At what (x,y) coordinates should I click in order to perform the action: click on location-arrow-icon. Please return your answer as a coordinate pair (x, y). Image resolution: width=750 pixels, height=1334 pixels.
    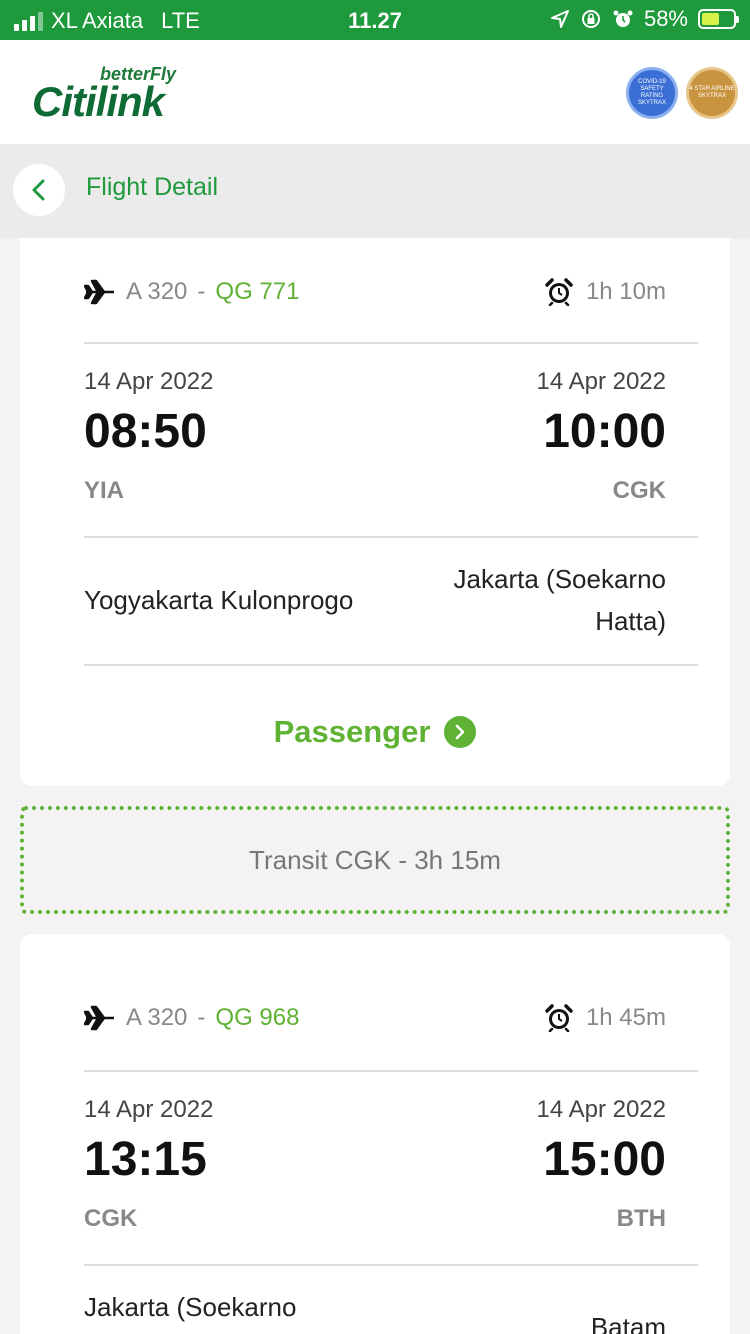
    Looking at the image, I should click on (559, 19).